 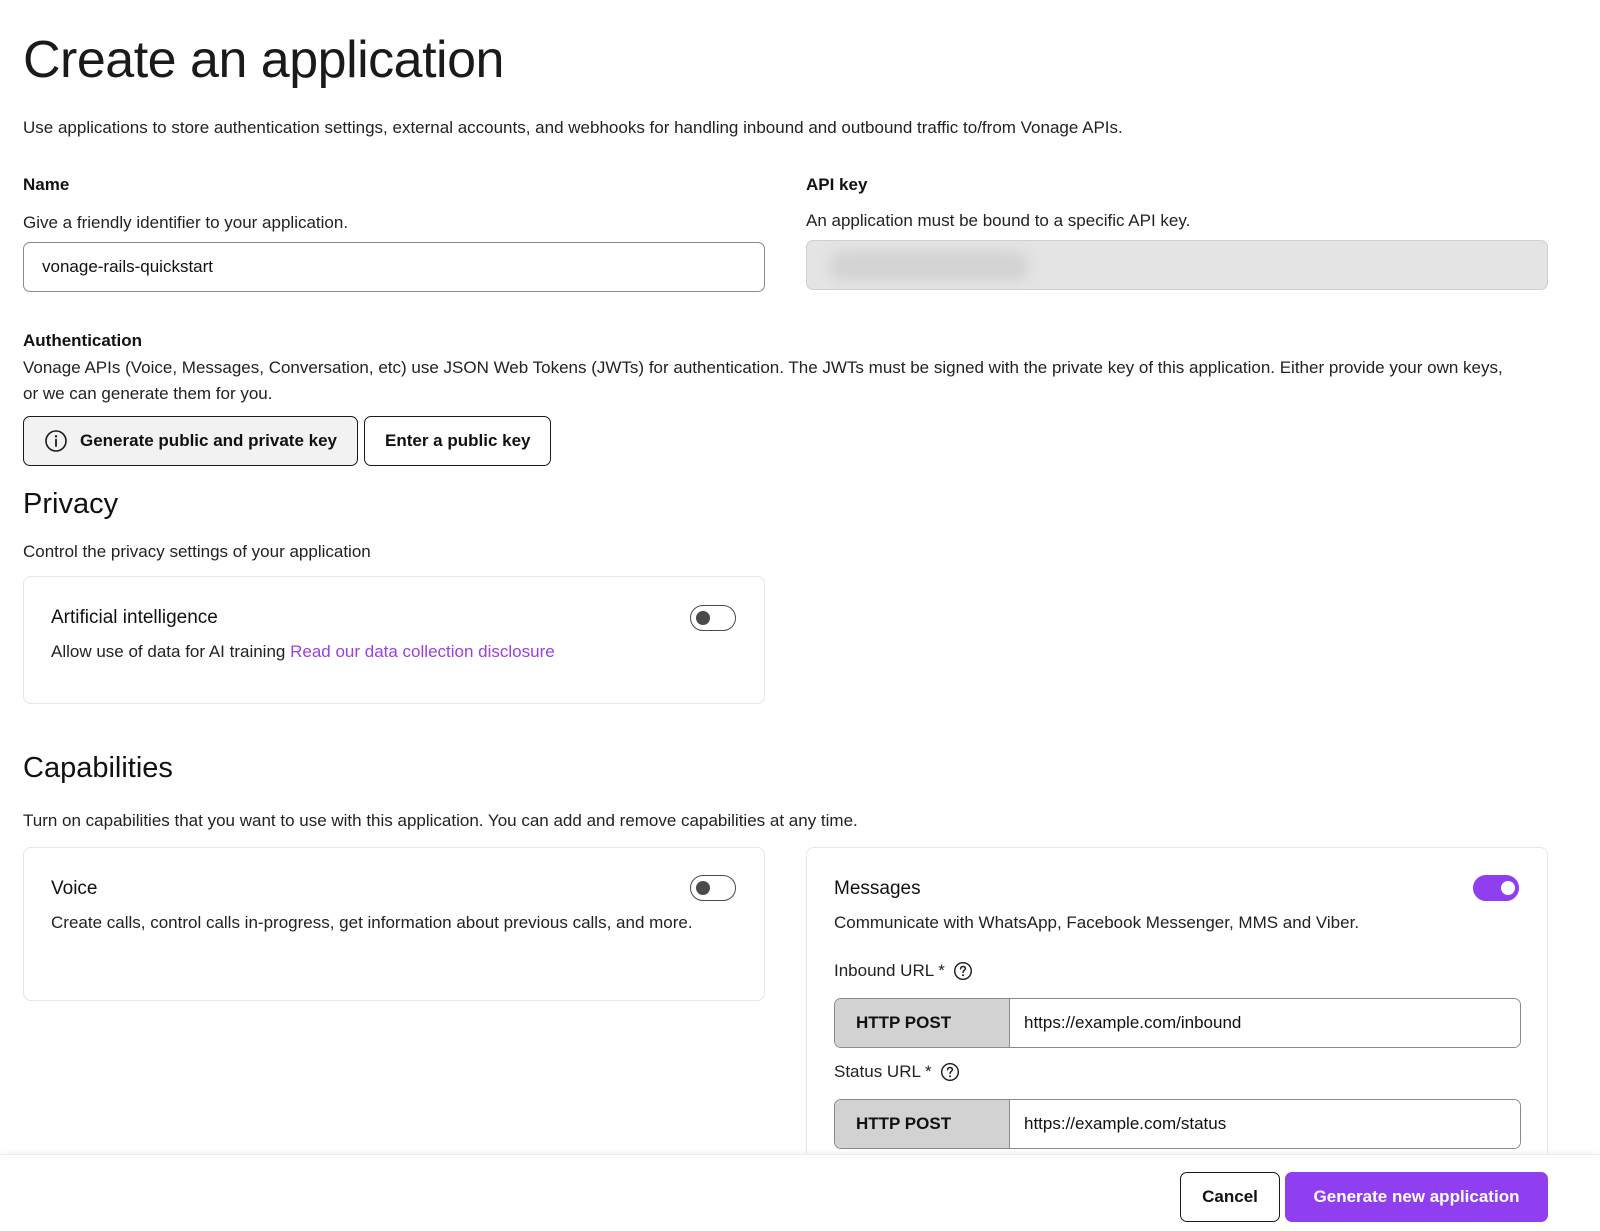 What do you see at coordinates (883, 1071) in the screenshot?
I see `status-url-label: Status URL *` at bounding box center [883, 1071].